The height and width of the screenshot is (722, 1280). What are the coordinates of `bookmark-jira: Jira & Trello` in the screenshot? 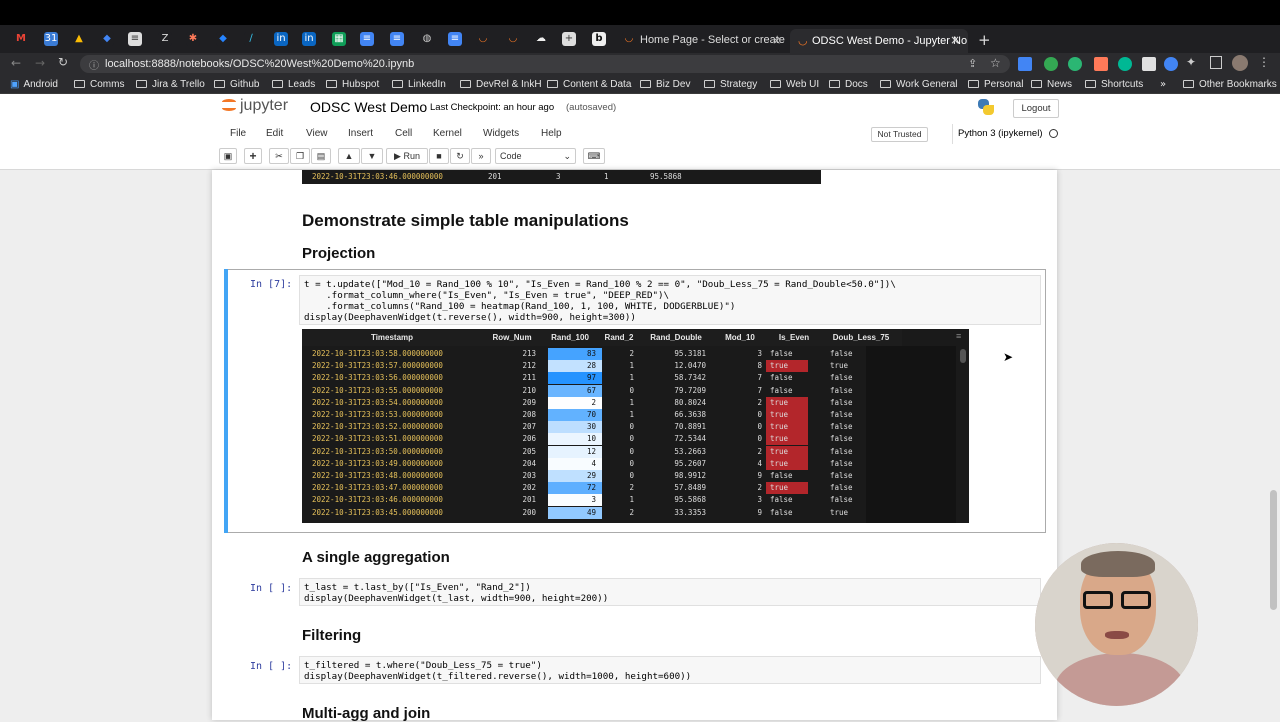 It's located at (170, 84).